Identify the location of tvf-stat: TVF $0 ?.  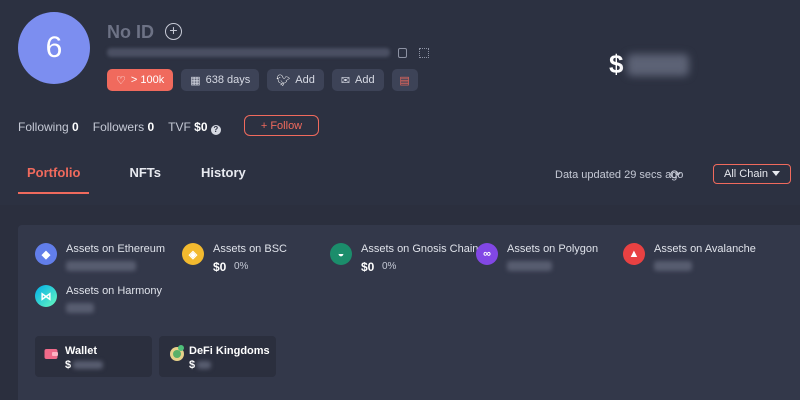
(194, 127).